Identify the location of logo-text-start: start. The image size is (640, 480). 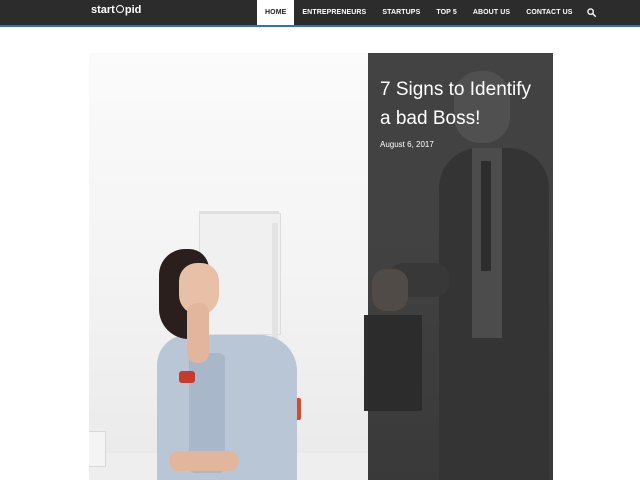
(103, 10).